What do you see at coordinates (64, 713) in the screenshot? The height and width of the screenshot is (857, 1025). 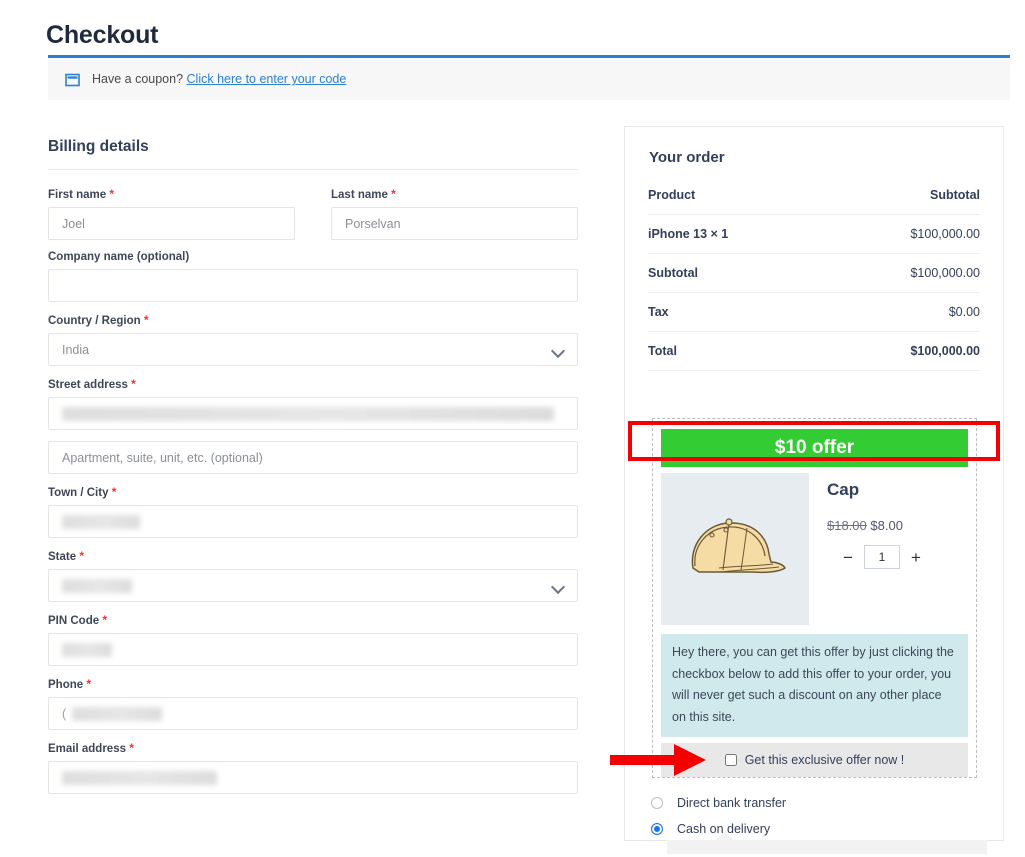 I see `phone-value-prefix: (` at bounding box center [64, 713].